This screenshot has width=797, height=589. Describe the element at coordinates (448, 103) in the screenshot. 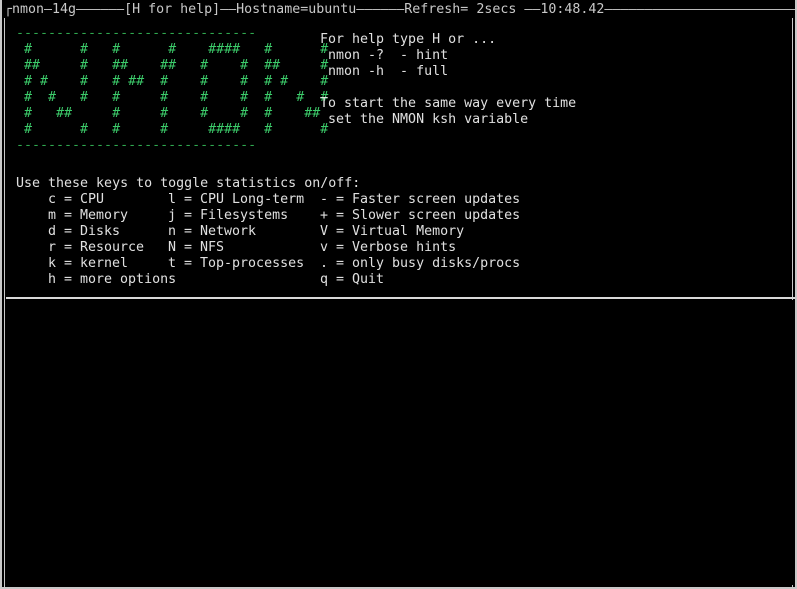

I see `intro-line-5: To start the same way every time` at that location.